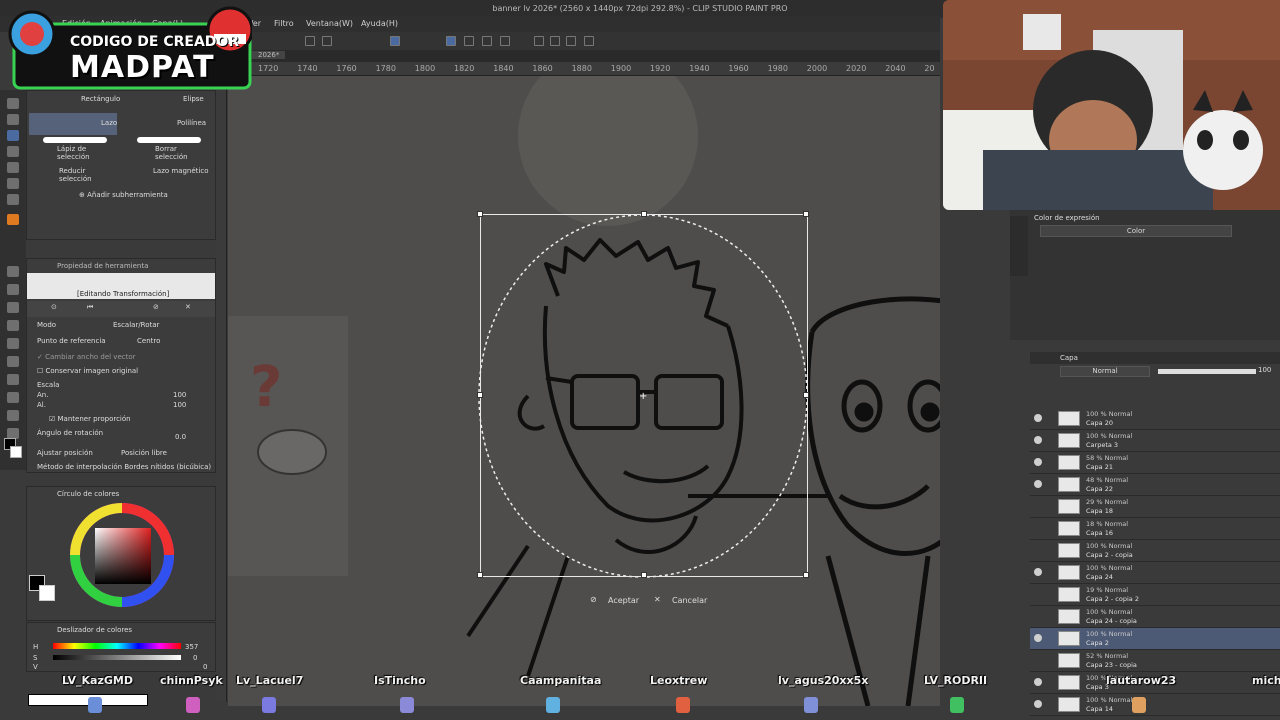 Image resolution: width=1280 pixels, height=720 pixels. Describe the element at coordinates (156, 307) in the screenshot. I see `check-icon: ⊘` at that location.